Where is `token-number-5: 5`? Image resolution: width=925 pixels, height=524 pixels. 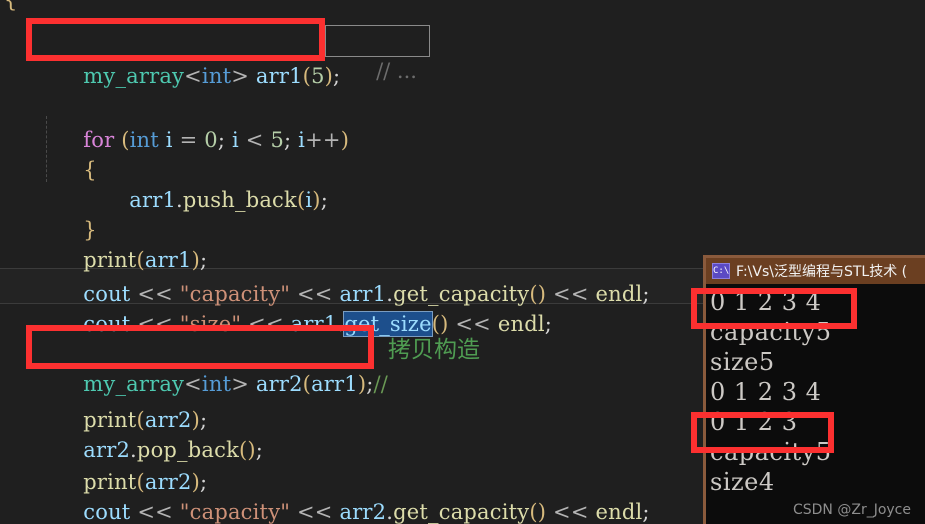 token-number-5: 5 is located at coordinates (318, 76).